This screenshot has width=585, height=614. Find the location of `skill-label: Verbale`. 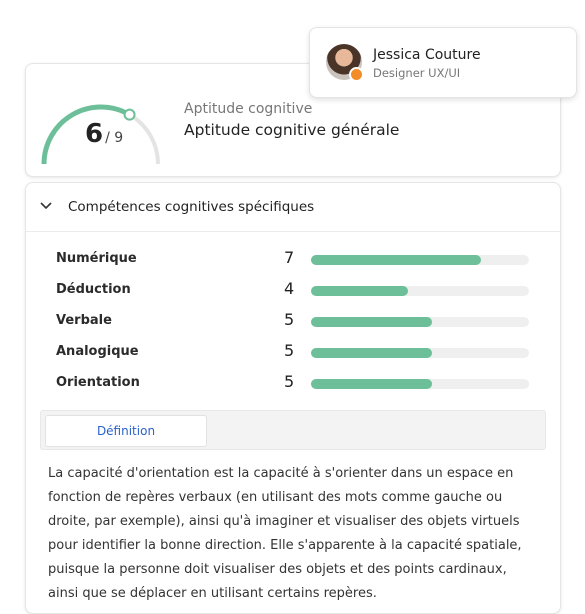

skill-label: Verbale is located at coordinates (84, 320).